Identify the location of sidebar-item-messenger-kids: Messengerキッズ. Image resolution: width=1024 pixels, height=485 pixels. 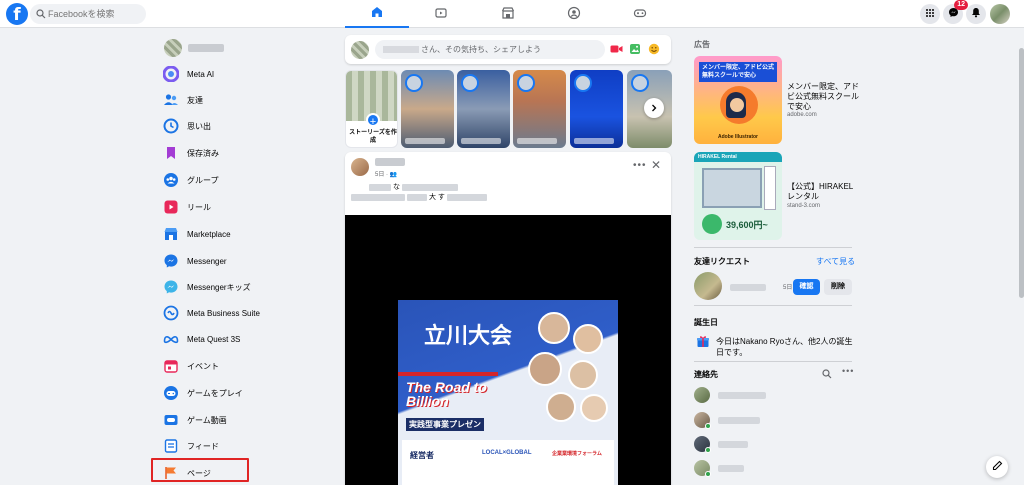
(247, 287).